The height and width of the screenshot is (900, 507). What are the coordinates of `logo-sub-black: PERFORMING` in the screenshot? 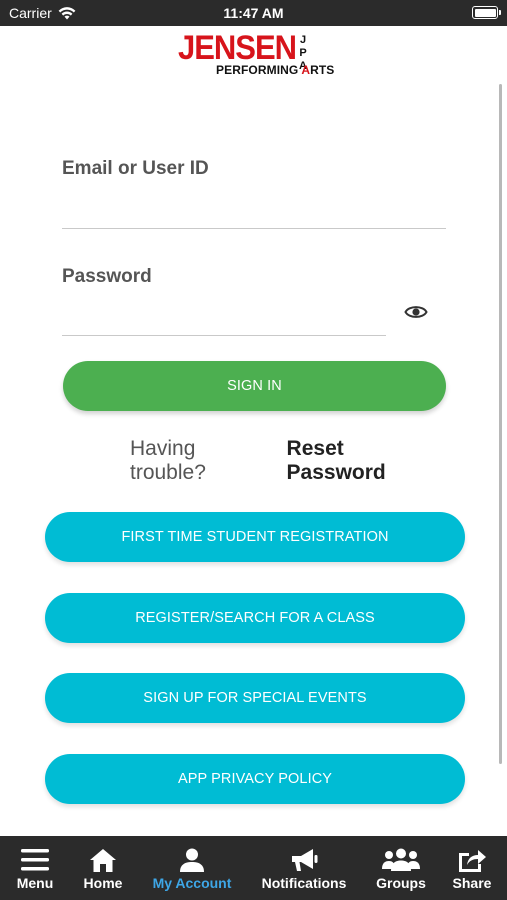 It's located at (259, 70).